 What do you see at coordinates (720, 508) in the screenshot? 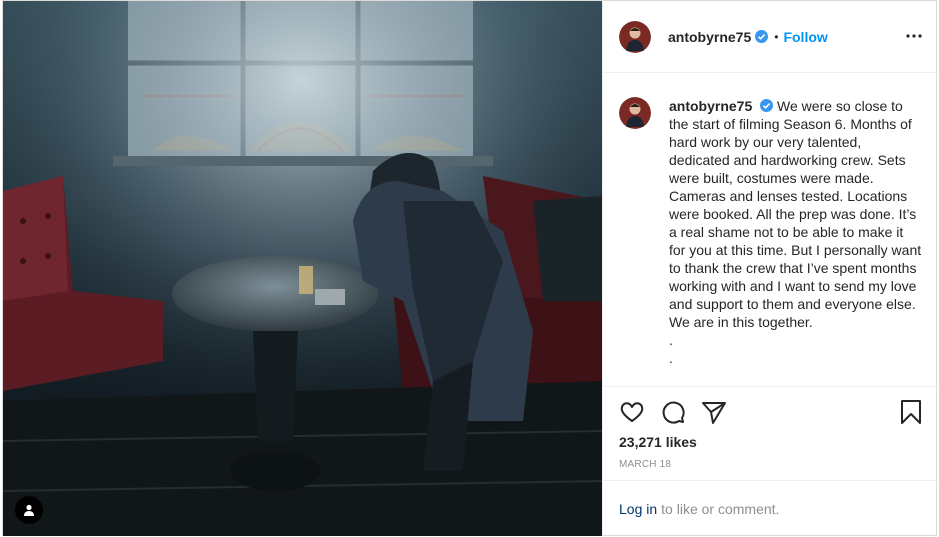
I see `comment-prompt-text: to like or comment.` at bounding box center [720, 508].